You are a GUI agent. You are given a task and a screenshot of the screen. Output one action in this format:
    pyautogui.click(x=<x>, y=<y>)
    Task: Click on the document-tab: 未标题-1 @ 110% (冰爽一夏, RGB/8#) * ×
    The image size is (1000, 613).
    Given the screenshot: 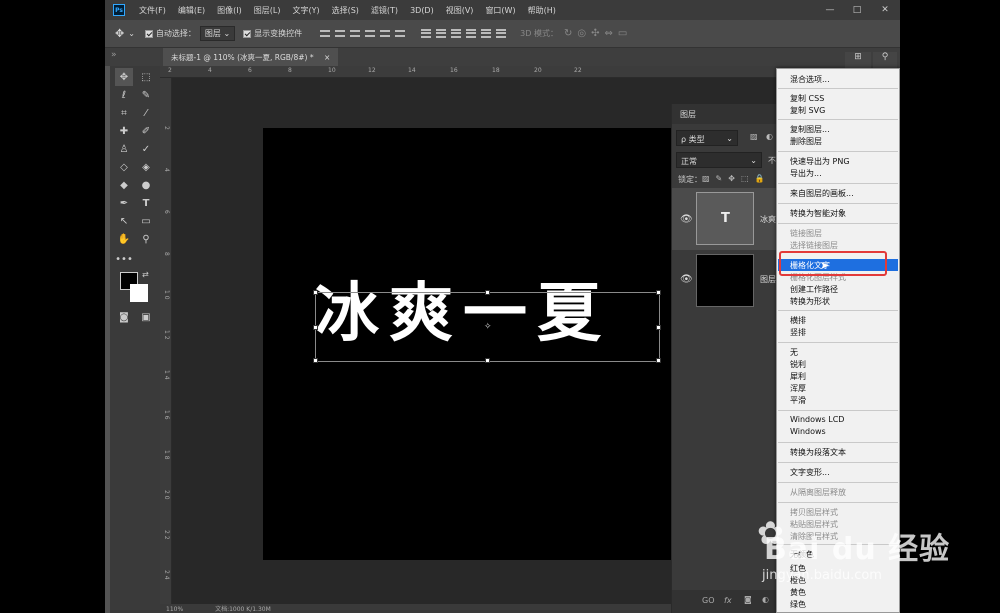 What is the action you would take?
    pyautogui.click(x=251, y=57)
    